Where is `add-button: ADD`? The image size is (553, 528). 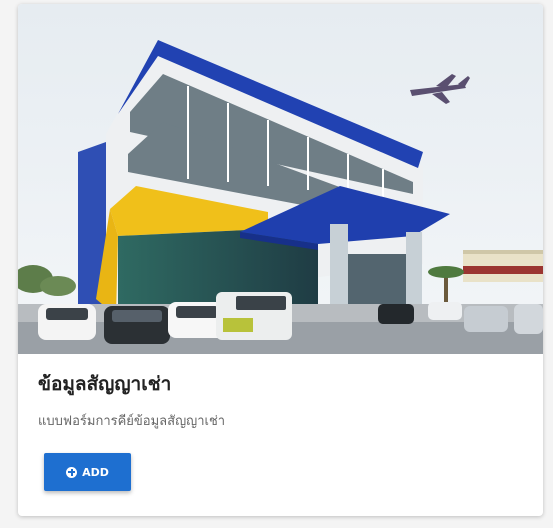
add-button: ADD is located at coordinates (87, 472).